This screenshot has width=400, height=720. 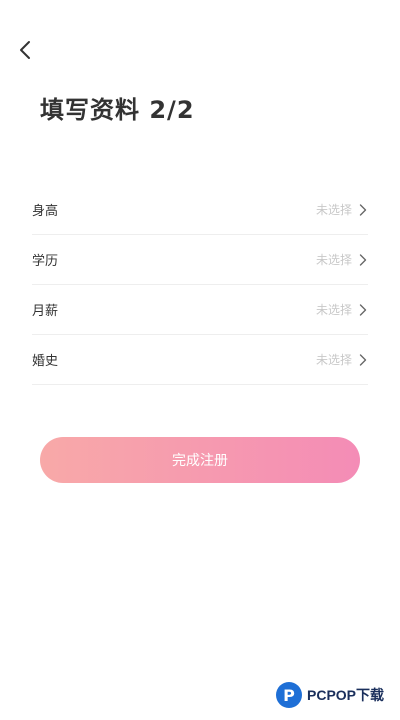 I want to click on complete-registration-button: 完成注册, so click(x=200, y=460).